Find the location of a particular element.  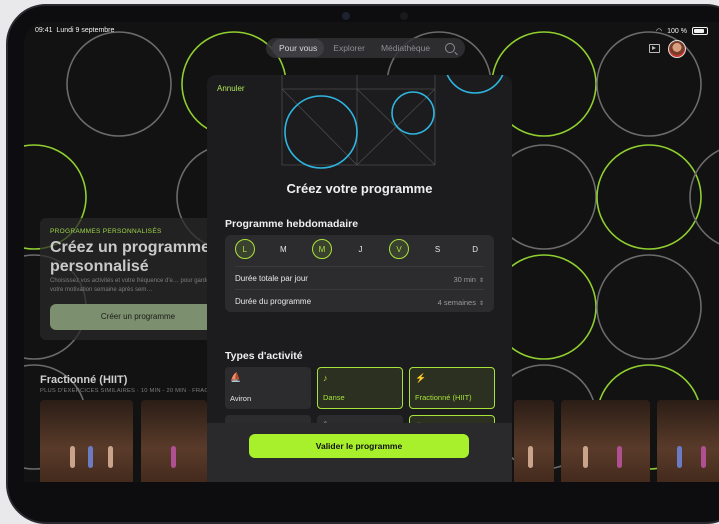

avatar is located at coordinates (677, 49).